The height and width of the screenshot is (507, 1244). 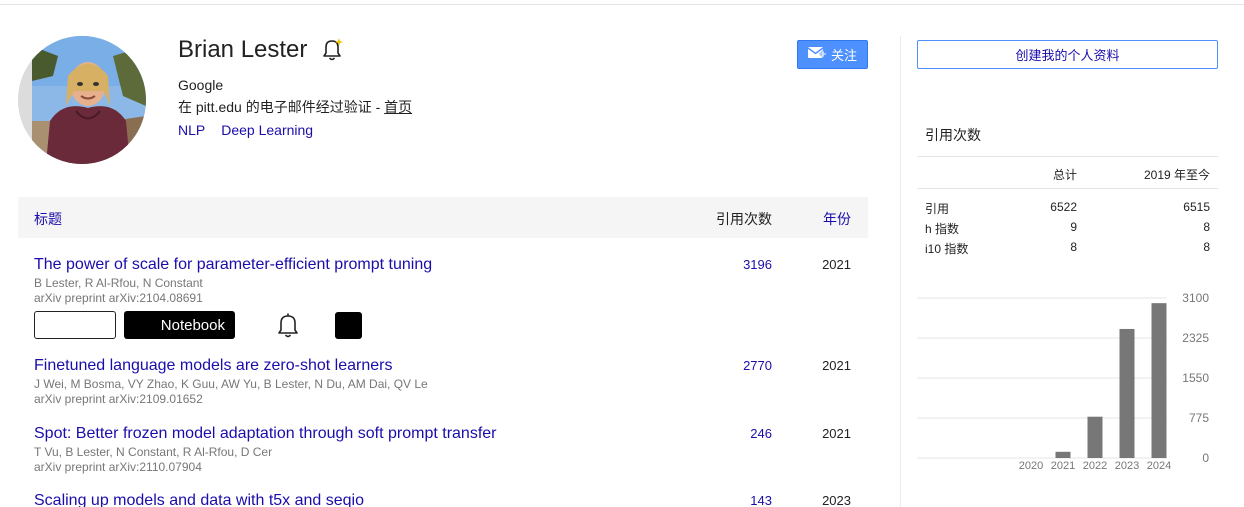 I want to click on stats-row: 引用 6522 6515, so click(x=1067, y=207).